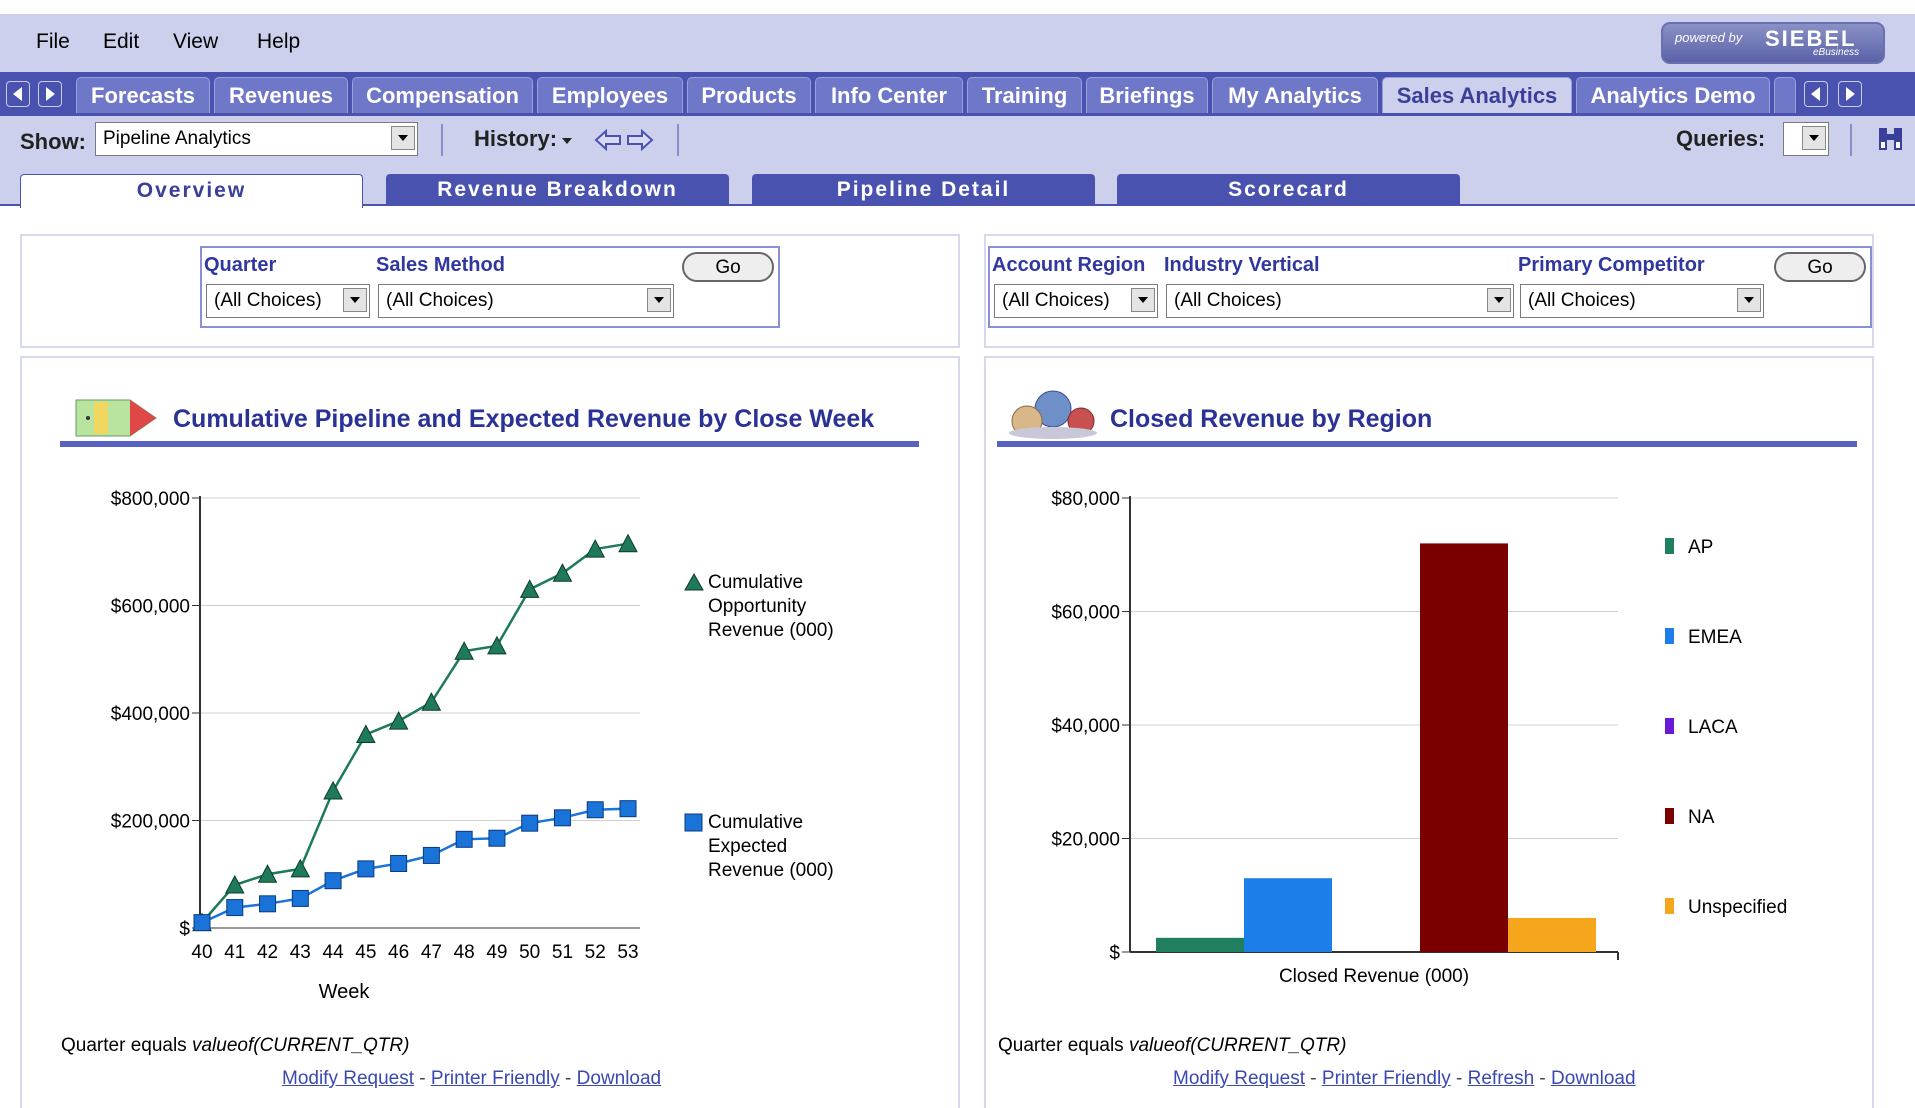 This screenshot has height=1108, width=1915. I want to click on x-tick-label: 44, so click(334, 952).